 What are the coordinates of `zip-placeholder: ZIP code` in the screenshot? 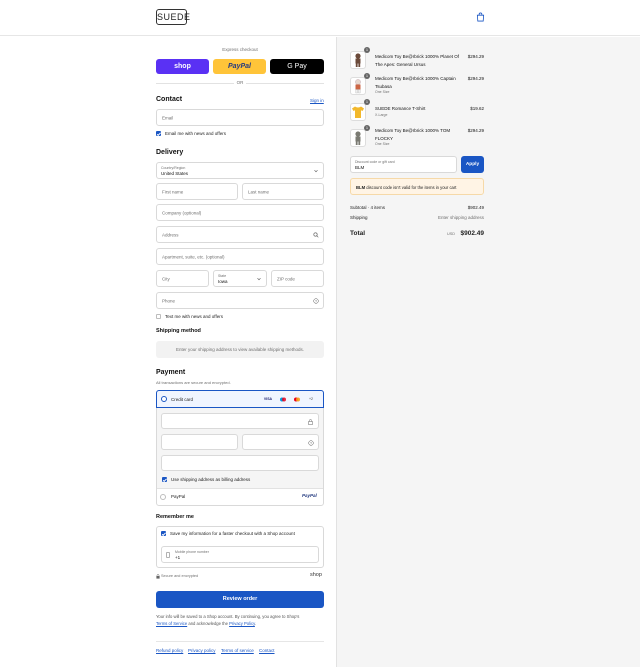 It's located at (286, 278).